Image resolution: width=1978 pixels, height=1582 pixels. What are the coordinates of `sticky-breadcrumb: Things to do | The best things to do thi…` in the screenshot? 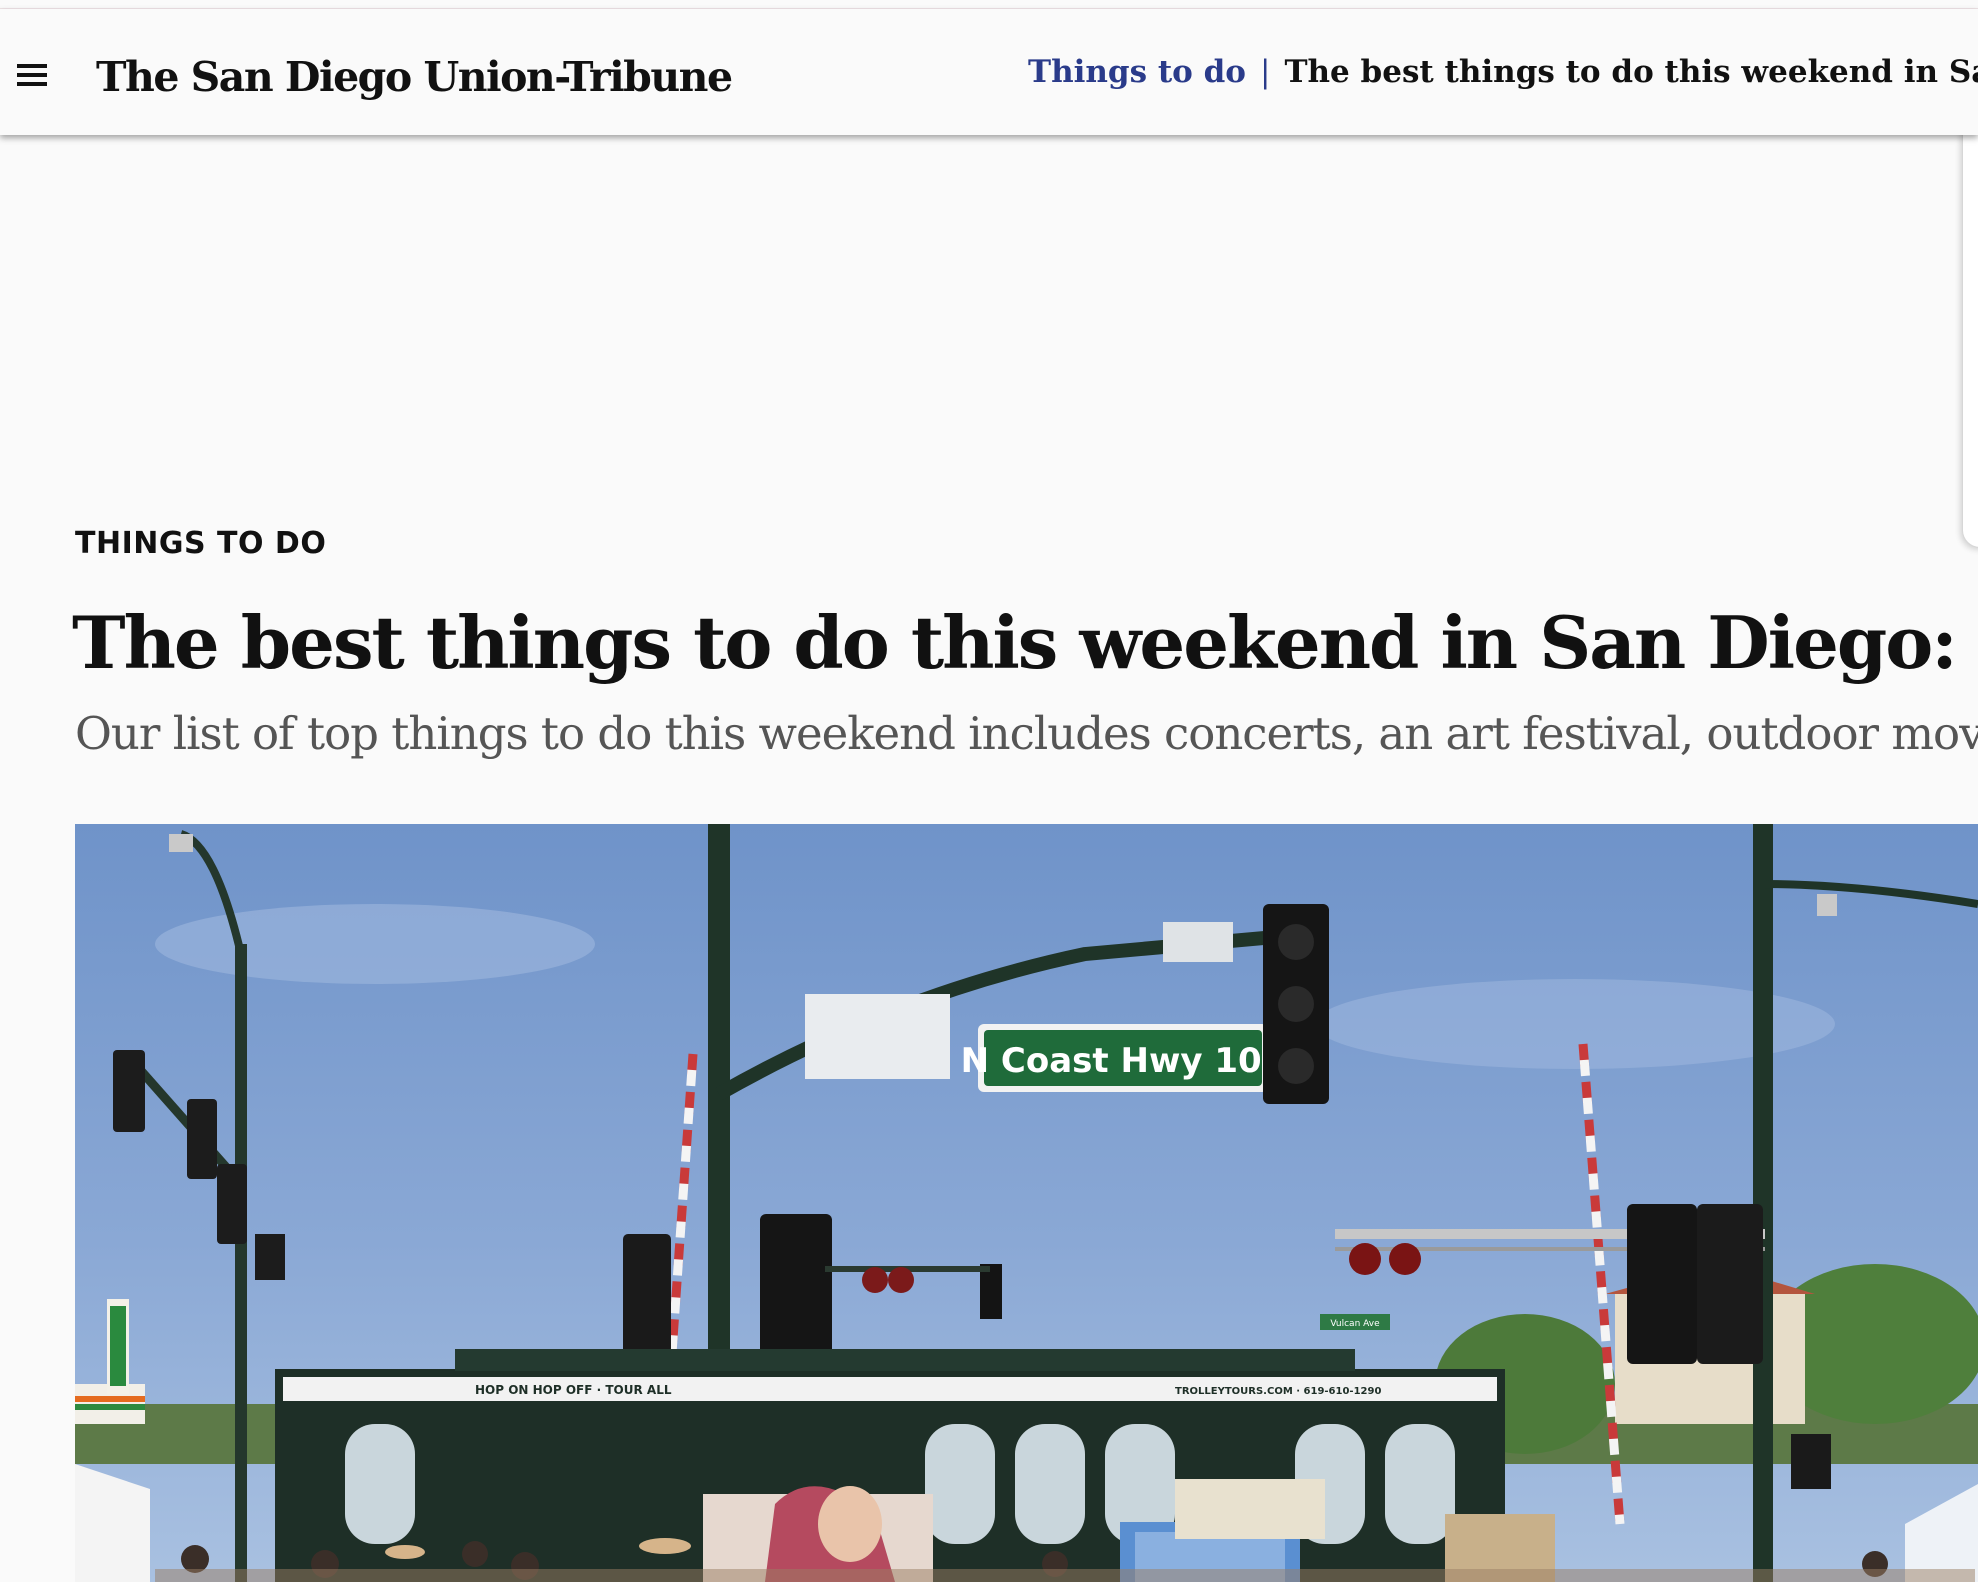 It's located at (1503, 72).